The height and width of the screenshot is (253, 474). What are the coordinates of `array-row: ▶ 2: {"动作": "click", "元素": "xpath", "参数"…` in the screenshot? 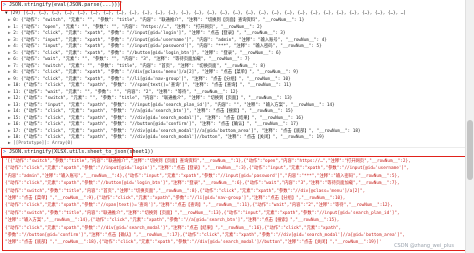 It's located at (146, 34).